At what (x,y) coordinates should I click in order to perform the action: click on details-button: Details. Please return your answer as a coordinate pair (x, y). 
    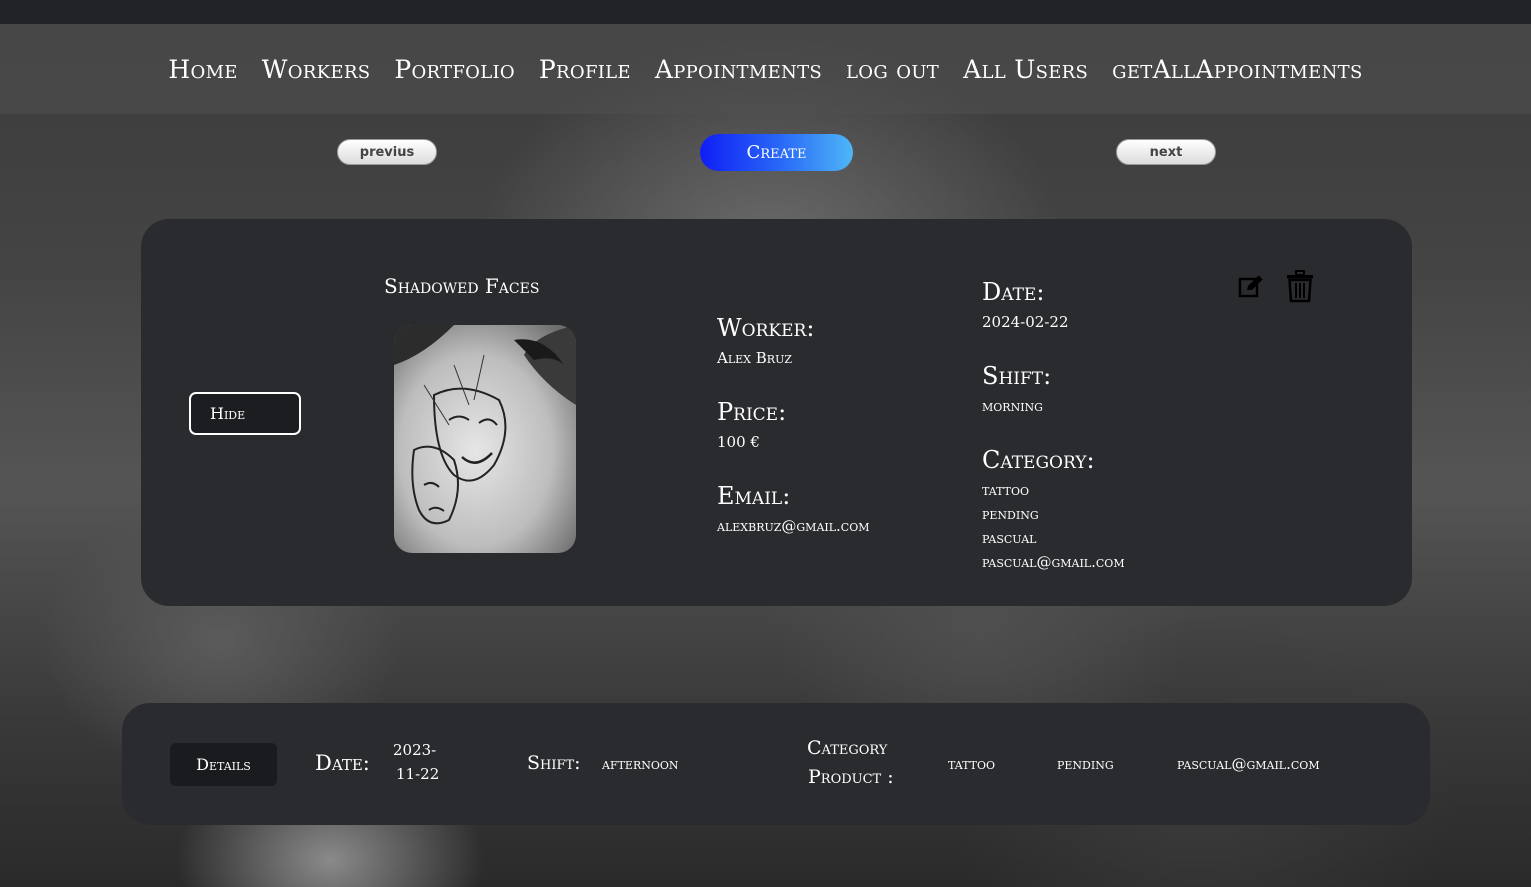
    Looking at the image, I should click on (223, 764).